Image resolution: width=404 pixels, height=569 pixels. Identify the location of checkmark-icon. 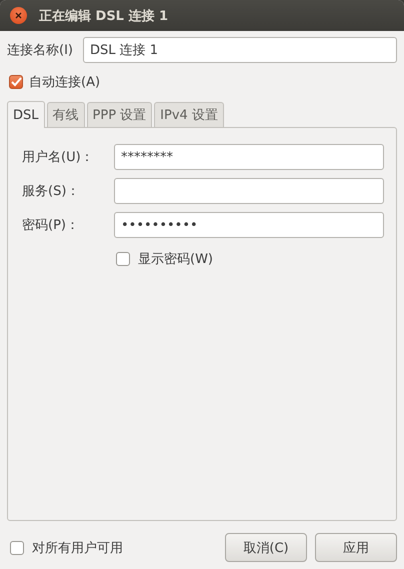
(16, 82).